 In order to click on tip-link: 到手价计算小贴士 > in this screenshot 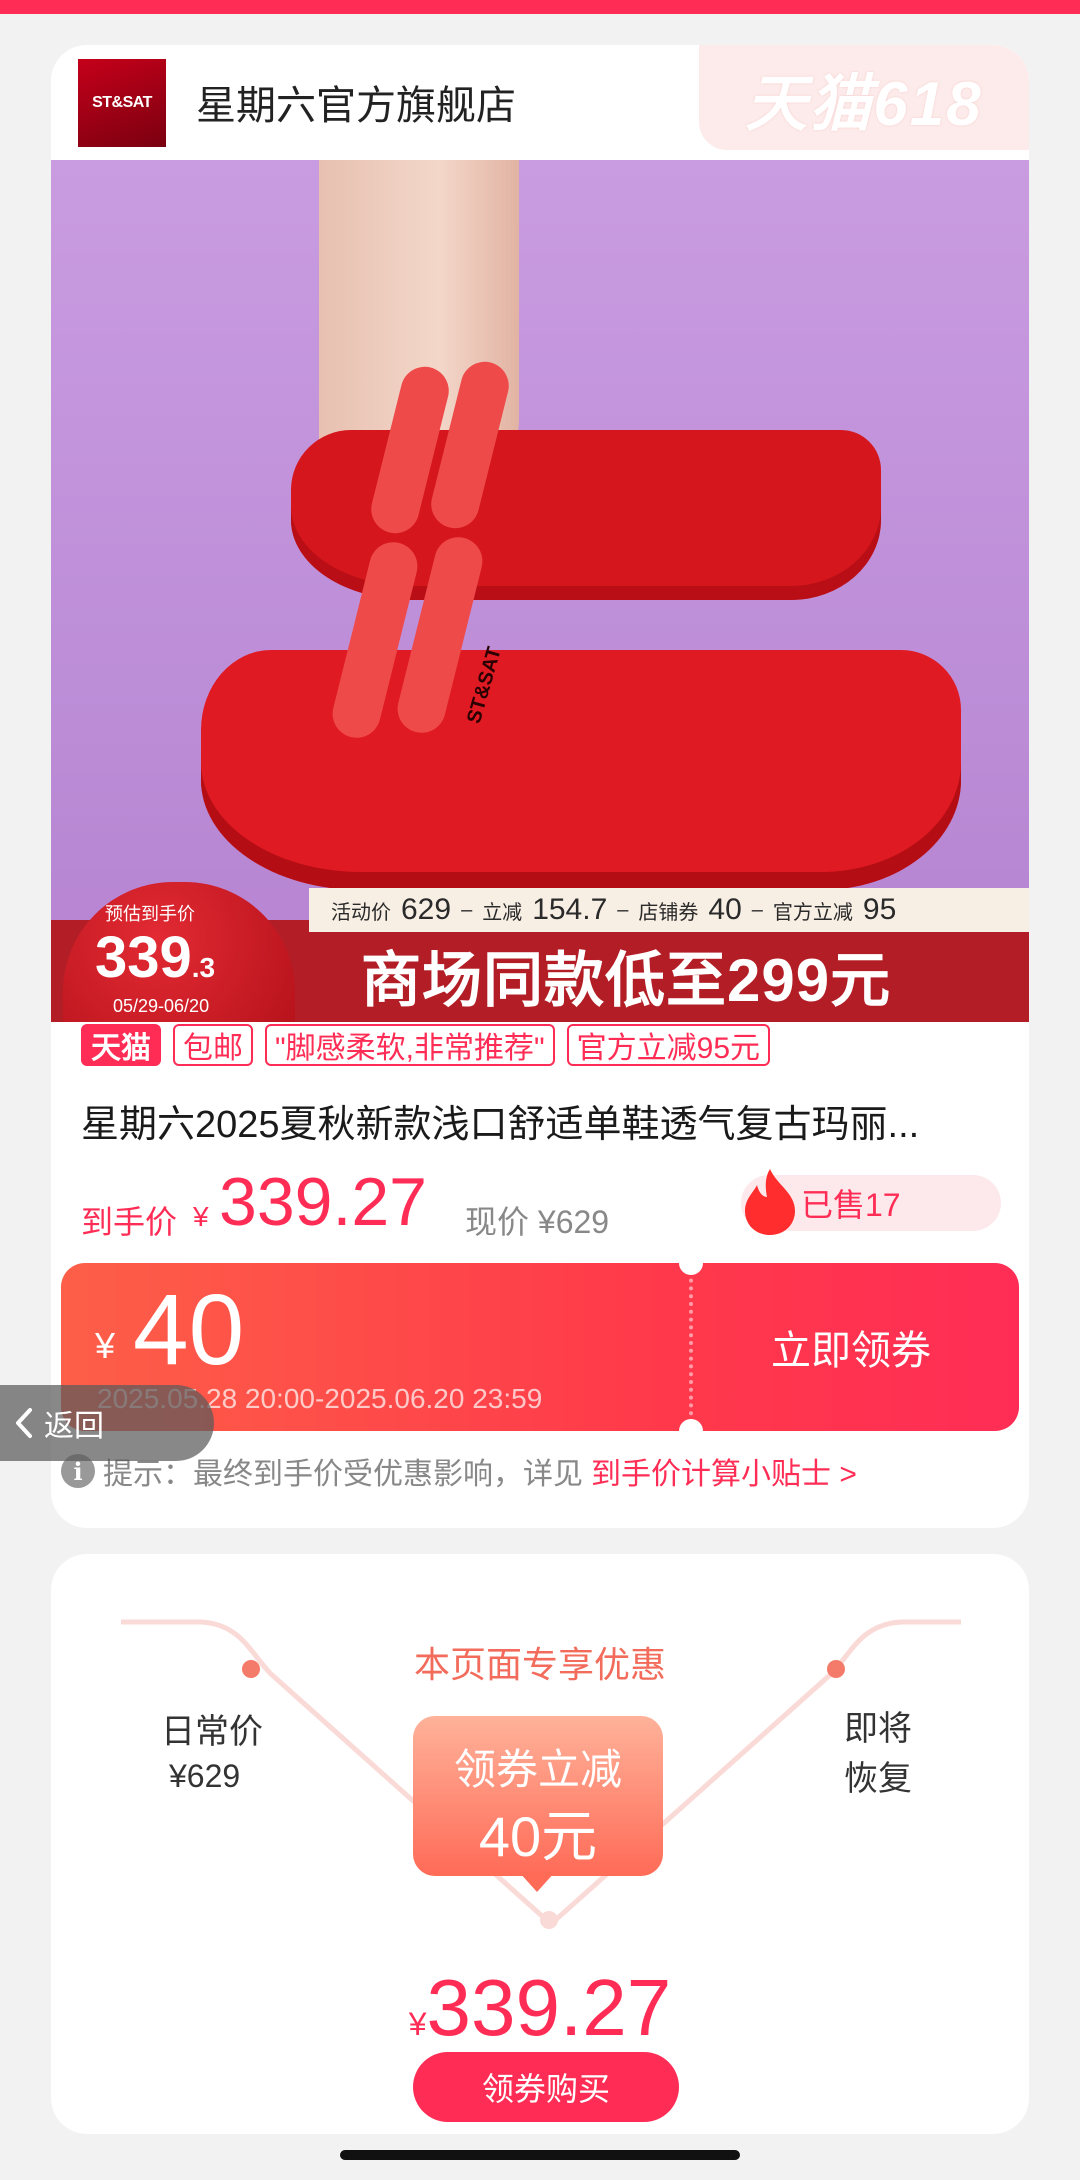, I will do `click(724, 1471)`.